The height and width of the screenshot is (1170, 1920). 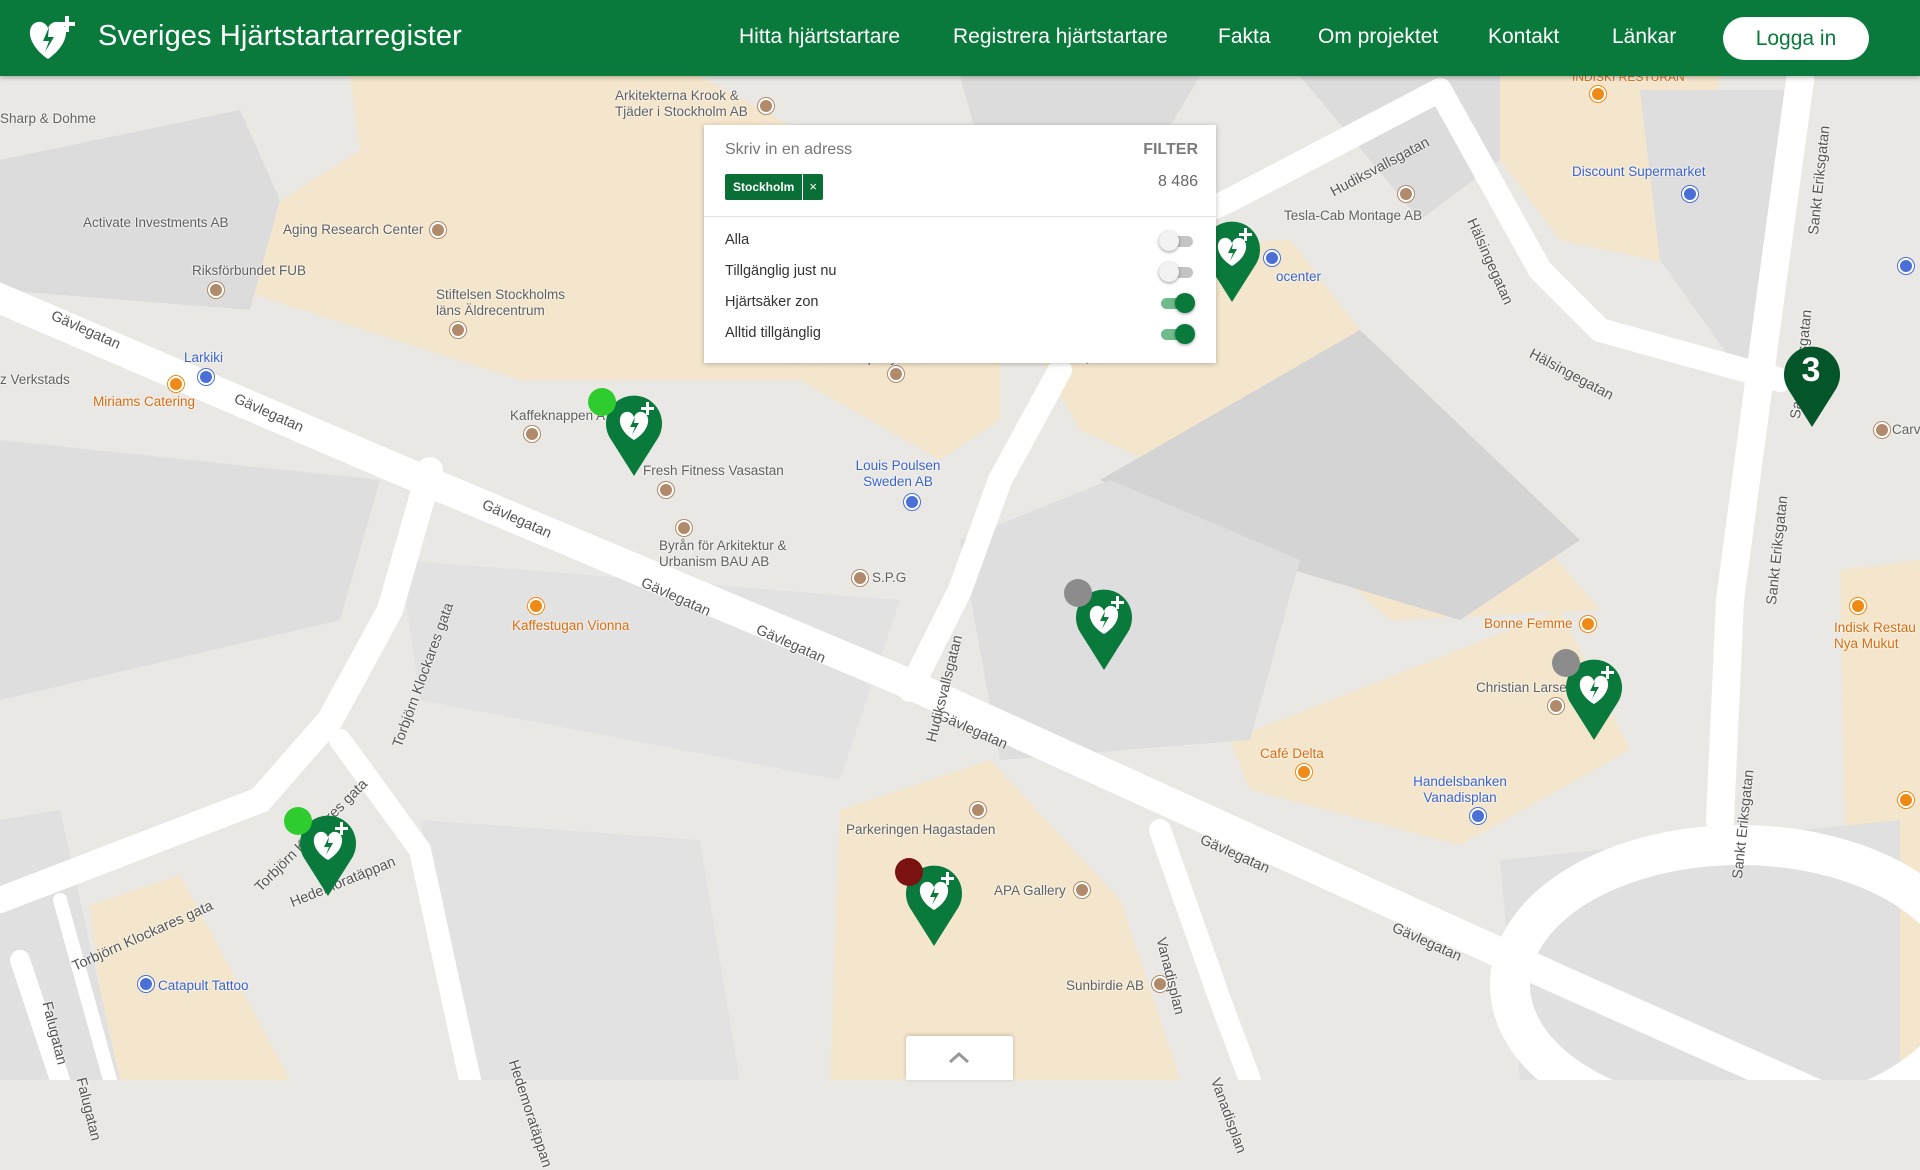 I want to click on poi-label: Fresh Fitness Vasastan, so click(x=713, y=470).